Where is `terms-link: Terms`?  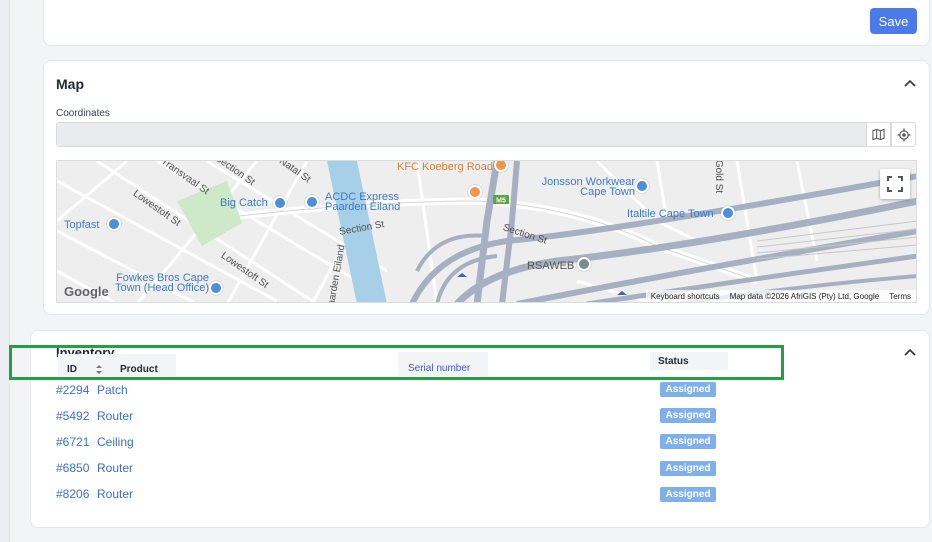 terms-link: Terms is located at coordinates (900, 296).